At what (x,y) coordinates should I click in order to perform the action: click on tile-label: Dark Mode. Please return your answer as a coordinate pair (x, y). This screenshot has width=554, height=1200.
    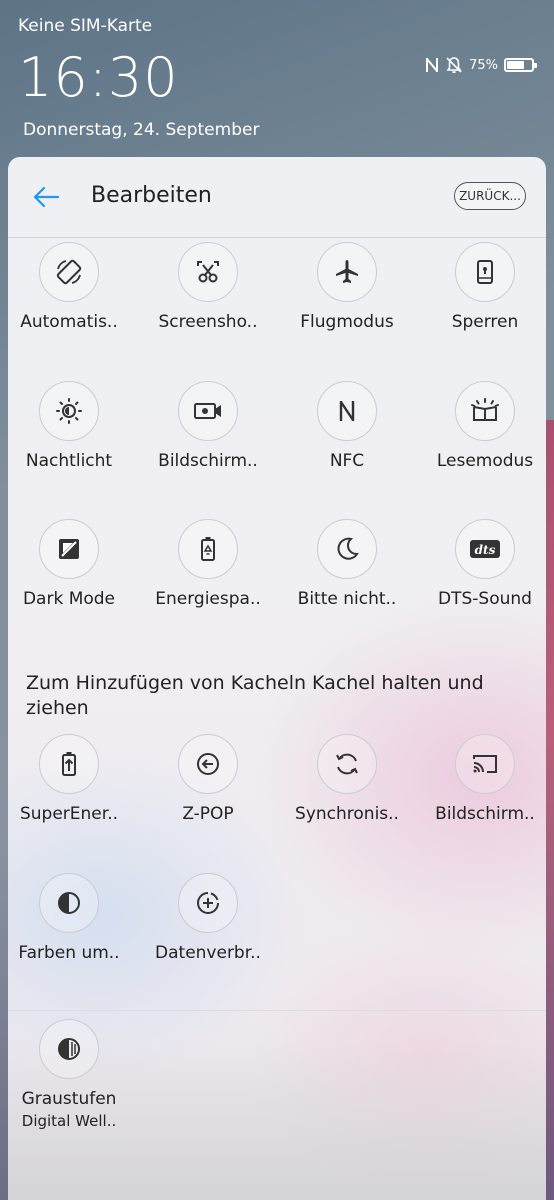
    Looking at the image, I should click on (69, 599).